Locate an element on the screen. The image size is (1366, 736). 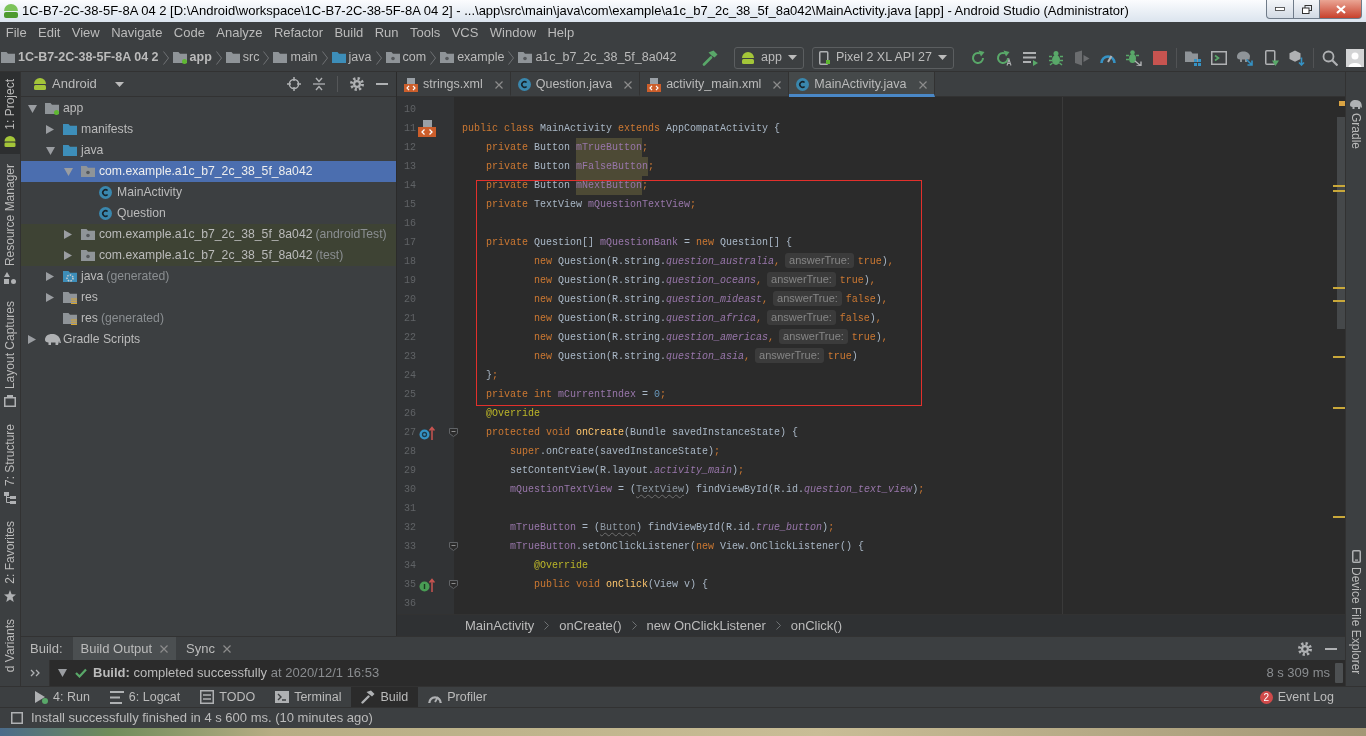
tree-item: com.example.a1c_b7_2c_38_5f_8a042 is located at coordinates (208, 171).